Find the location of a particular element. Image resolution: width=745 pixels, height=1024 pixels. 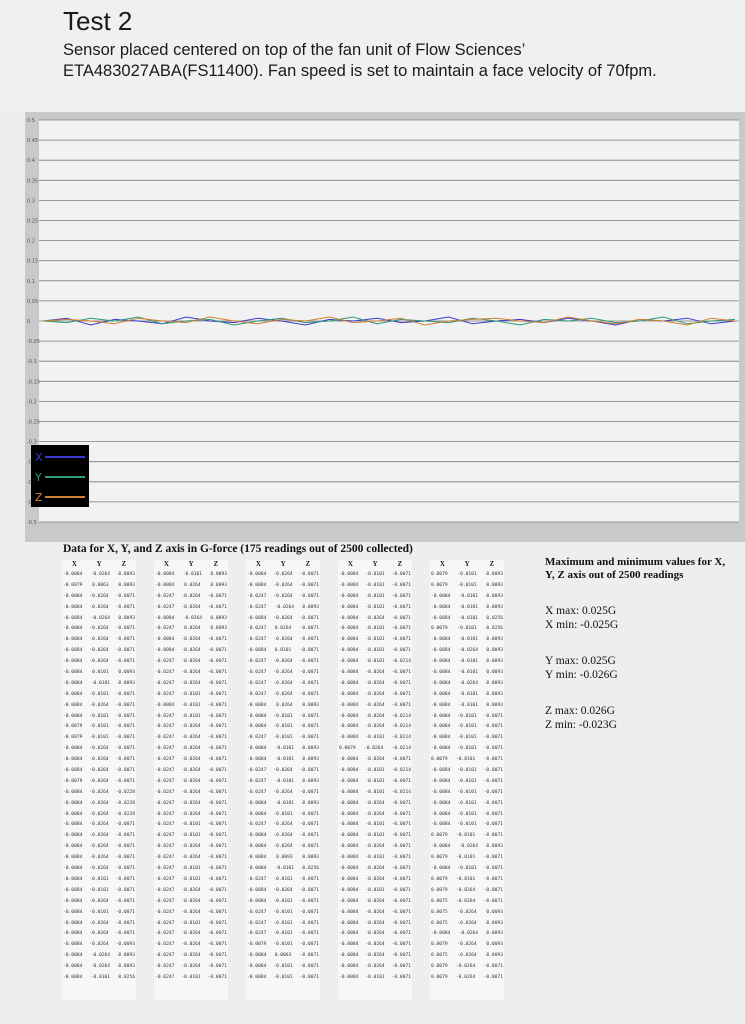

table-cell: 0.0264 is located at coordinates (284, 705).